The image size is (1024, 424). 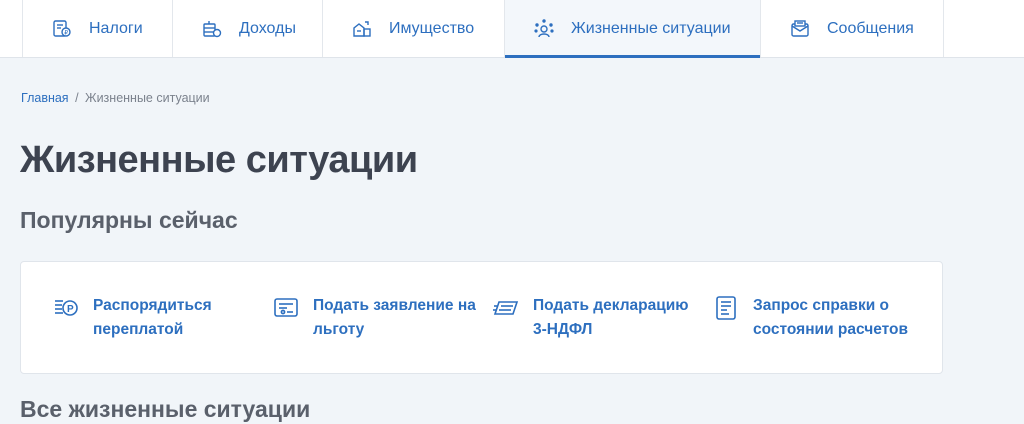 What do you see at coordinates (831, 317) in the screenshot?
I see `popular-item-label: Запрос справки о состоянии расчетов` at bounding box center [831, 317].